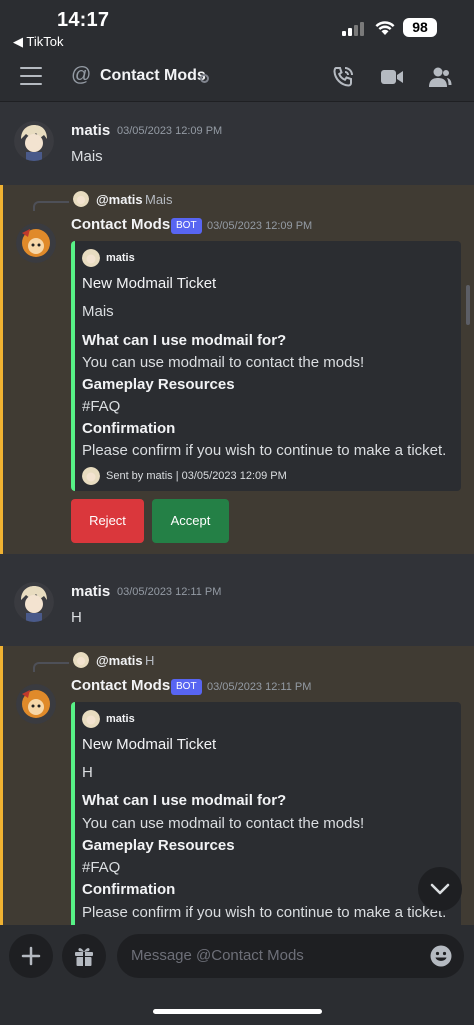 The width and height of the screenshot is (474, 1025). I want to click on at-sign-icon: @, so click(81, 75).